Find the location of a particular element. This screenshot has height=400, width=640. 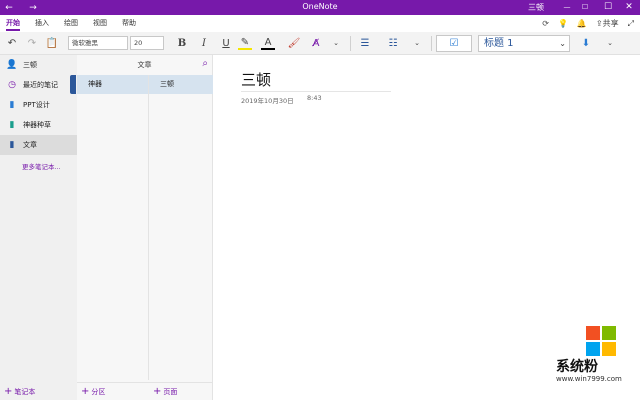

italic-button: I is located at coordinates (204, 43).